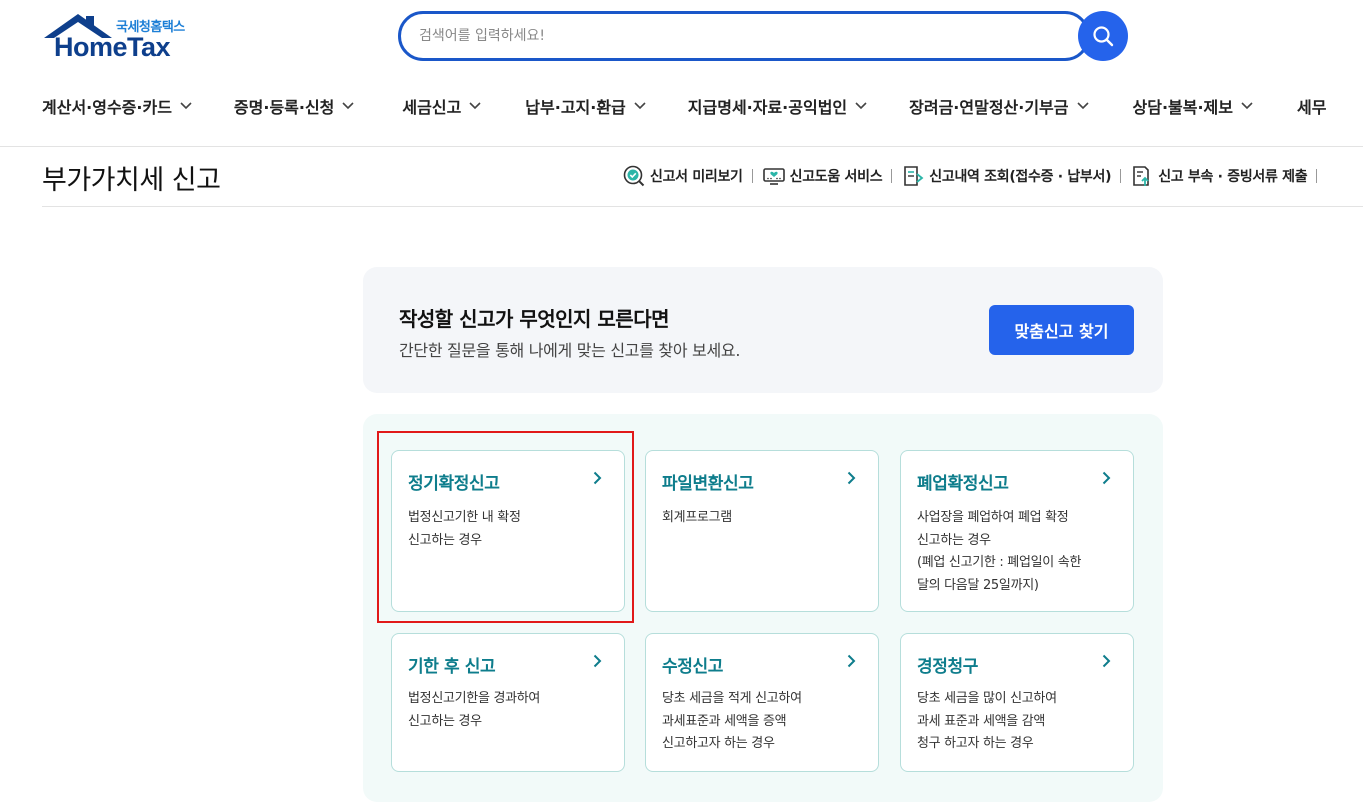 Image resolution: width=1363 pixels, height=808 pixels. What do you see at coordinates (697, 517) in the screenshot?
I see `card-description: 회계프로그램` at bounding box center [697, 517].